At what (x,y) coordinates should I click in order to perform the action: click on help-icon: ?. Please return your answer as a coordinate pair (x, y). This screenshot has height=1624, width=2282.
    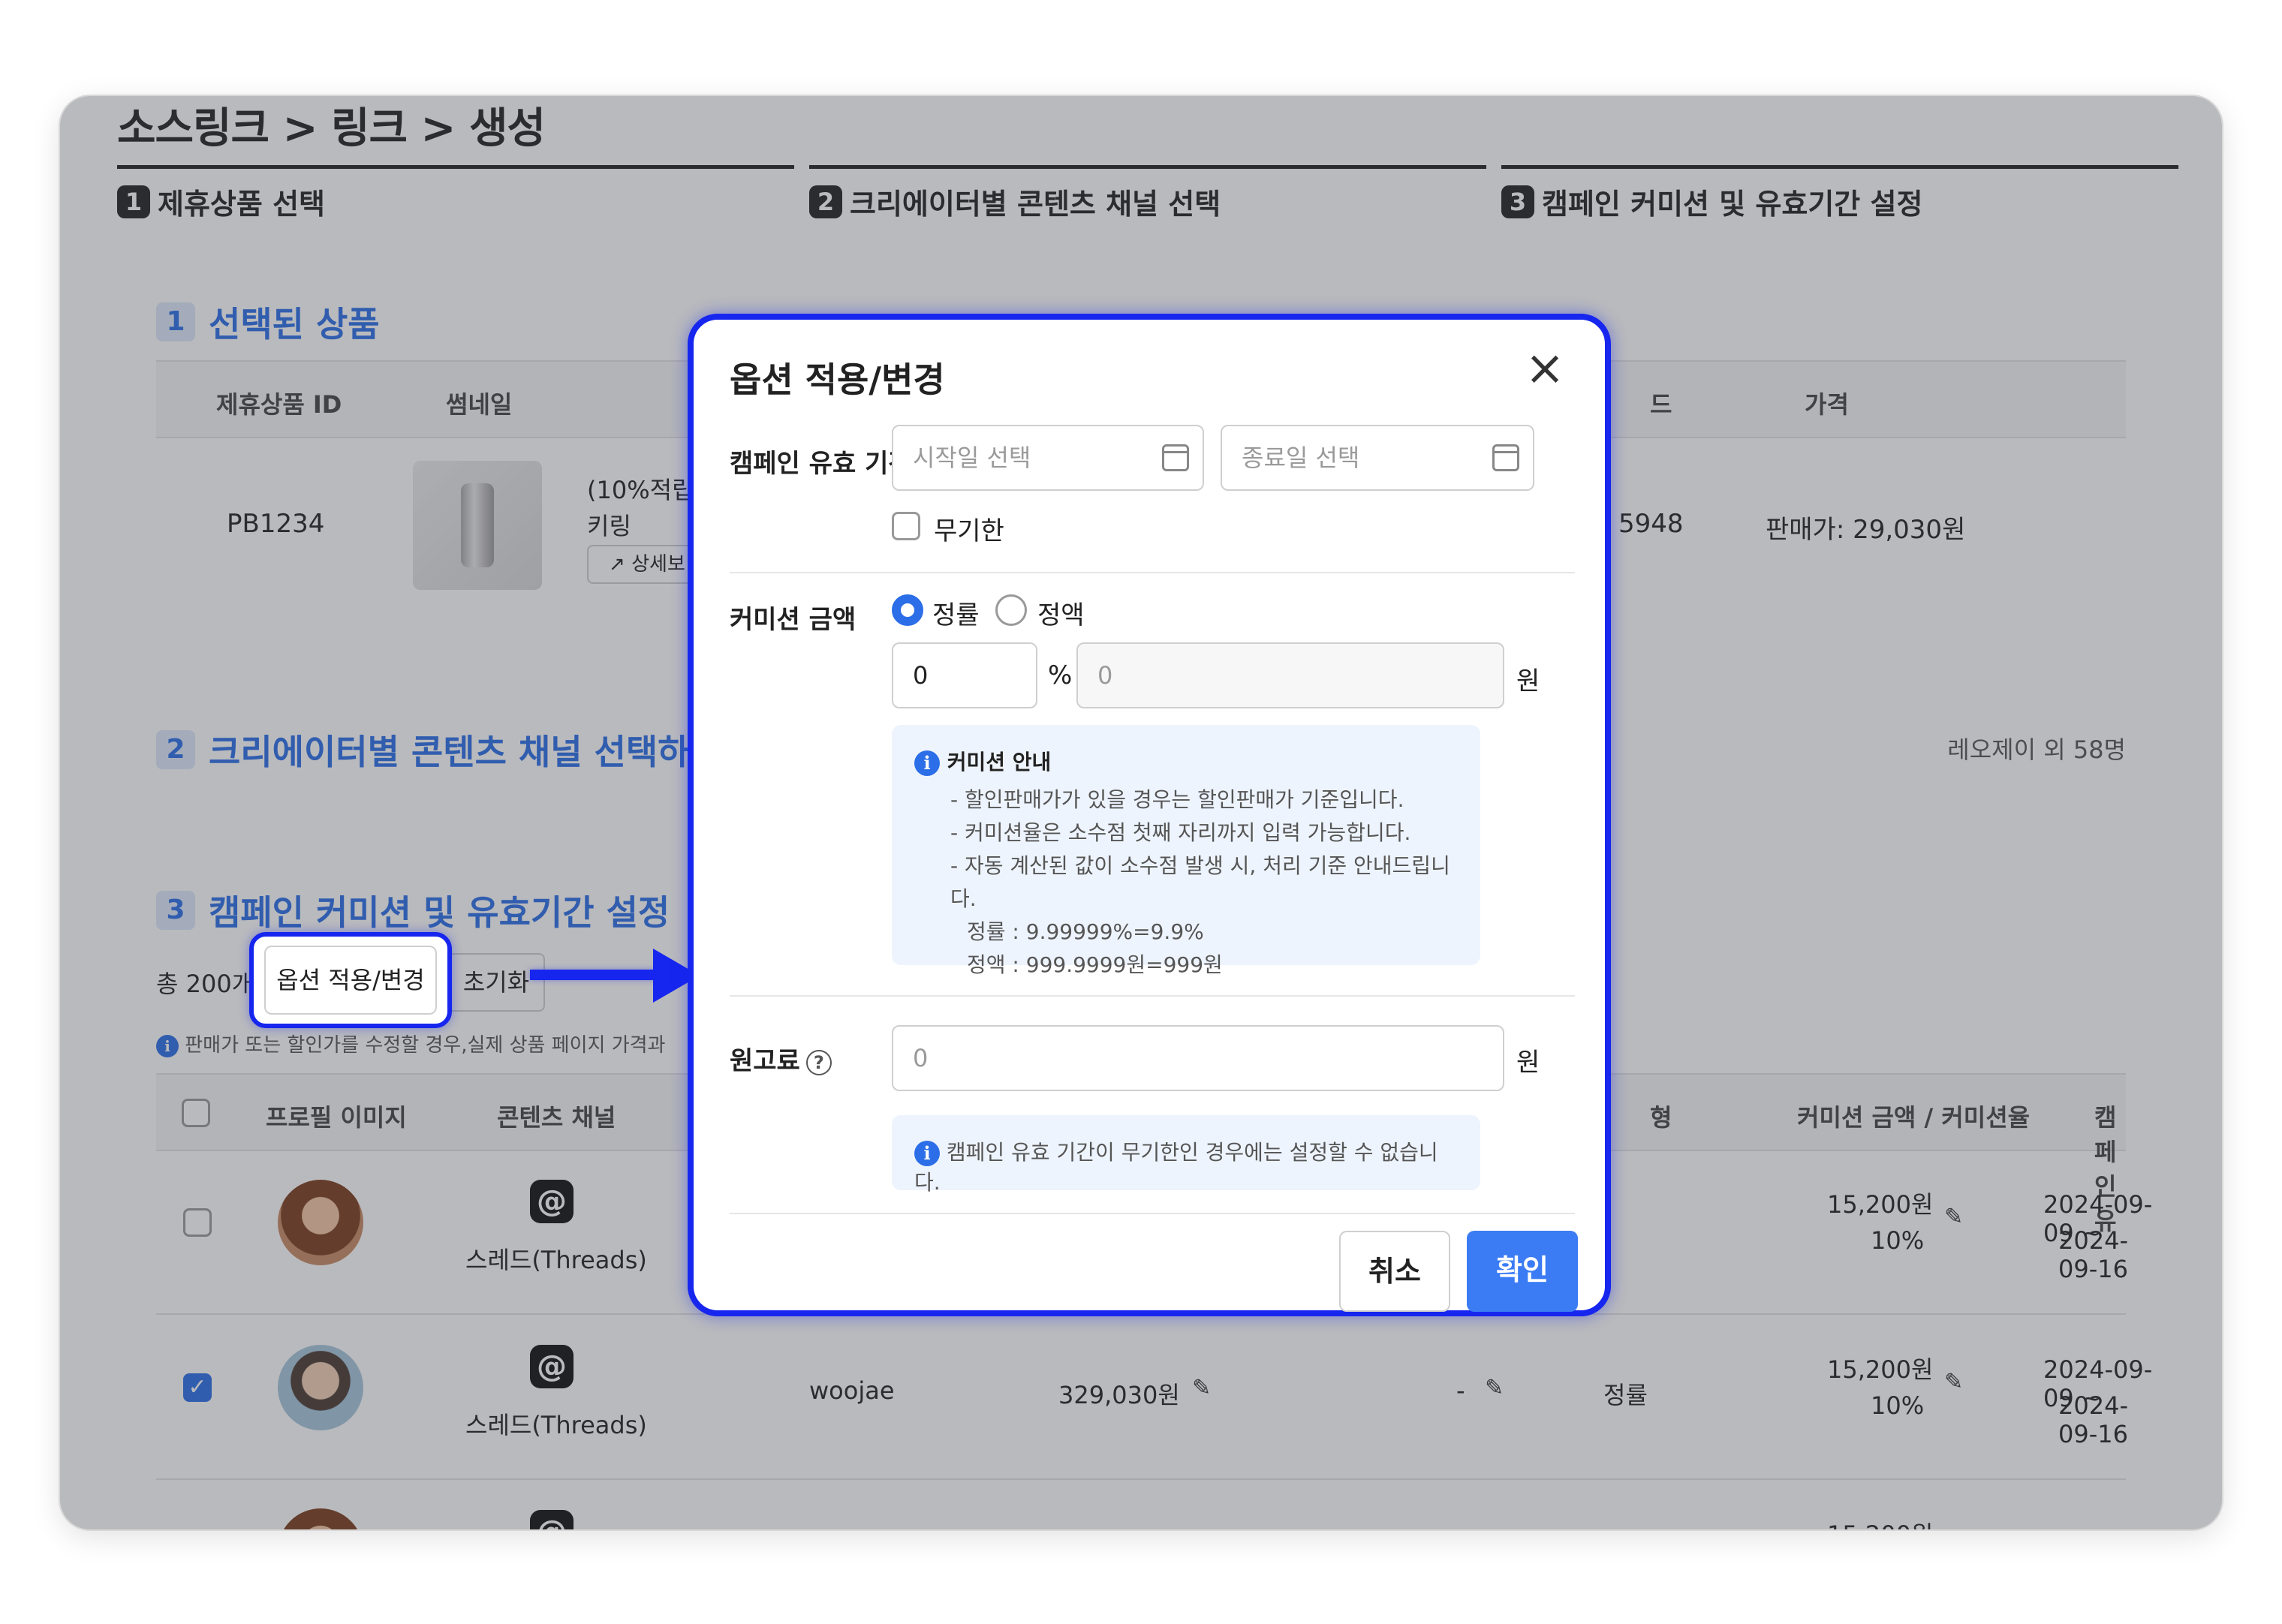
    Looking at the image, I should click on (818, 1062).